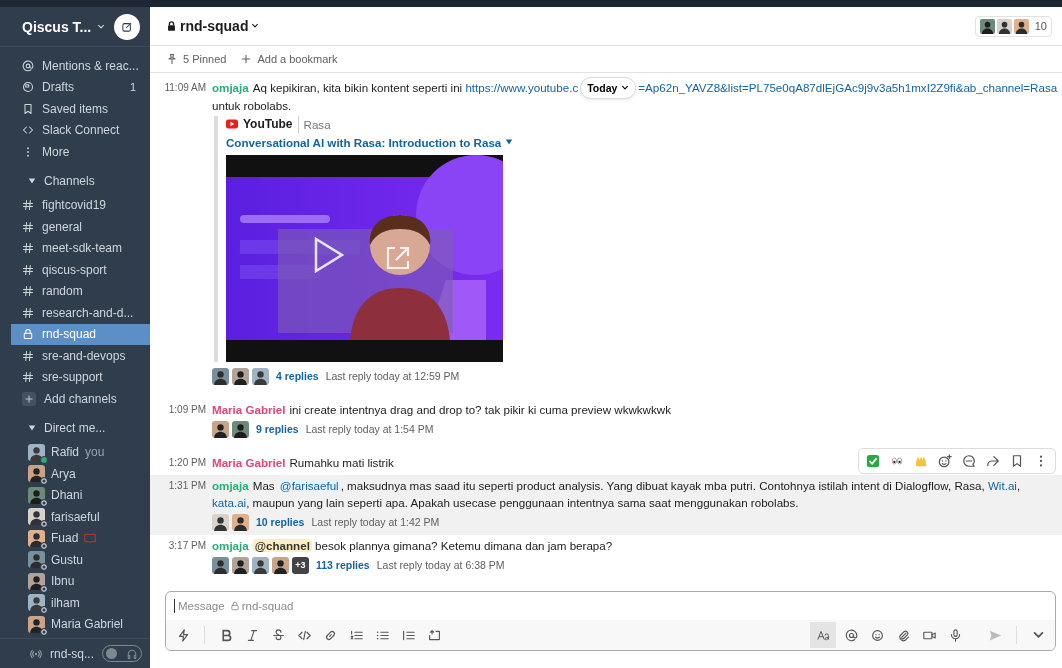 Image resolution: width=1062 pixels, height=668 pixels. Describe the element at coordinates (80, 205) in the screenshot. I see `channel-item: fightcovid19` at that location.